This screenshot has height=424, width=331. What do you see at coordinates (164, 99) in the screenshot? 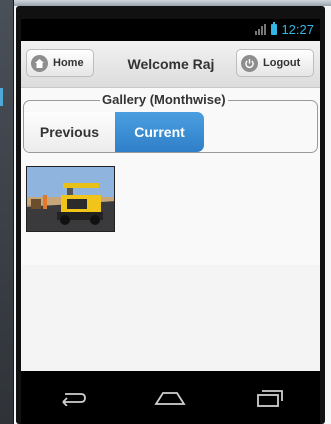
I see `gallery-legend: Gallery (Monthwise)` at bounding box center [164, 99].